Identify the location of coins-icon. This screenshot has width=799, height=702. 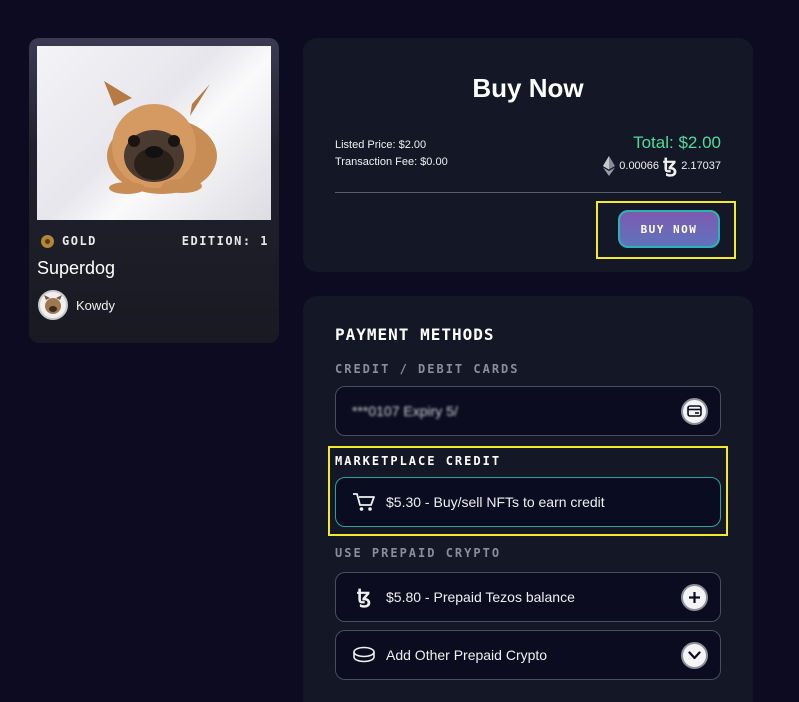
(364, 655).